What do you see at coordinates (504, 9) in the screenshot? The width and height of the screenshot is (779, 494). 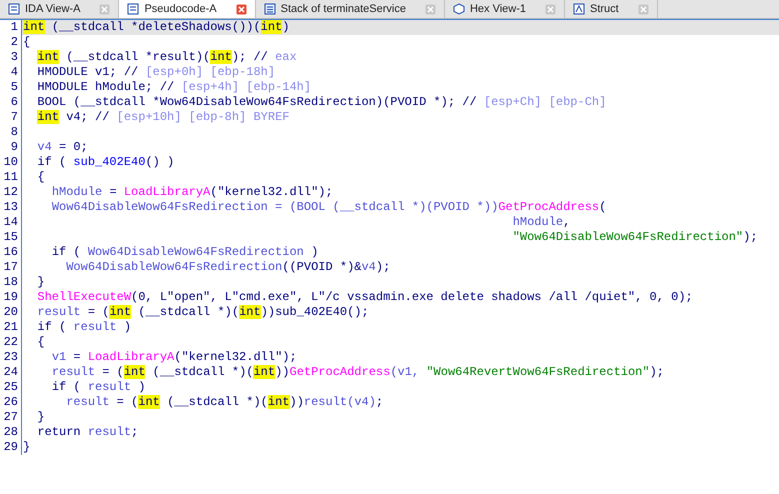 I see `tab: Hex View-1` at bounding box center [504, 9].